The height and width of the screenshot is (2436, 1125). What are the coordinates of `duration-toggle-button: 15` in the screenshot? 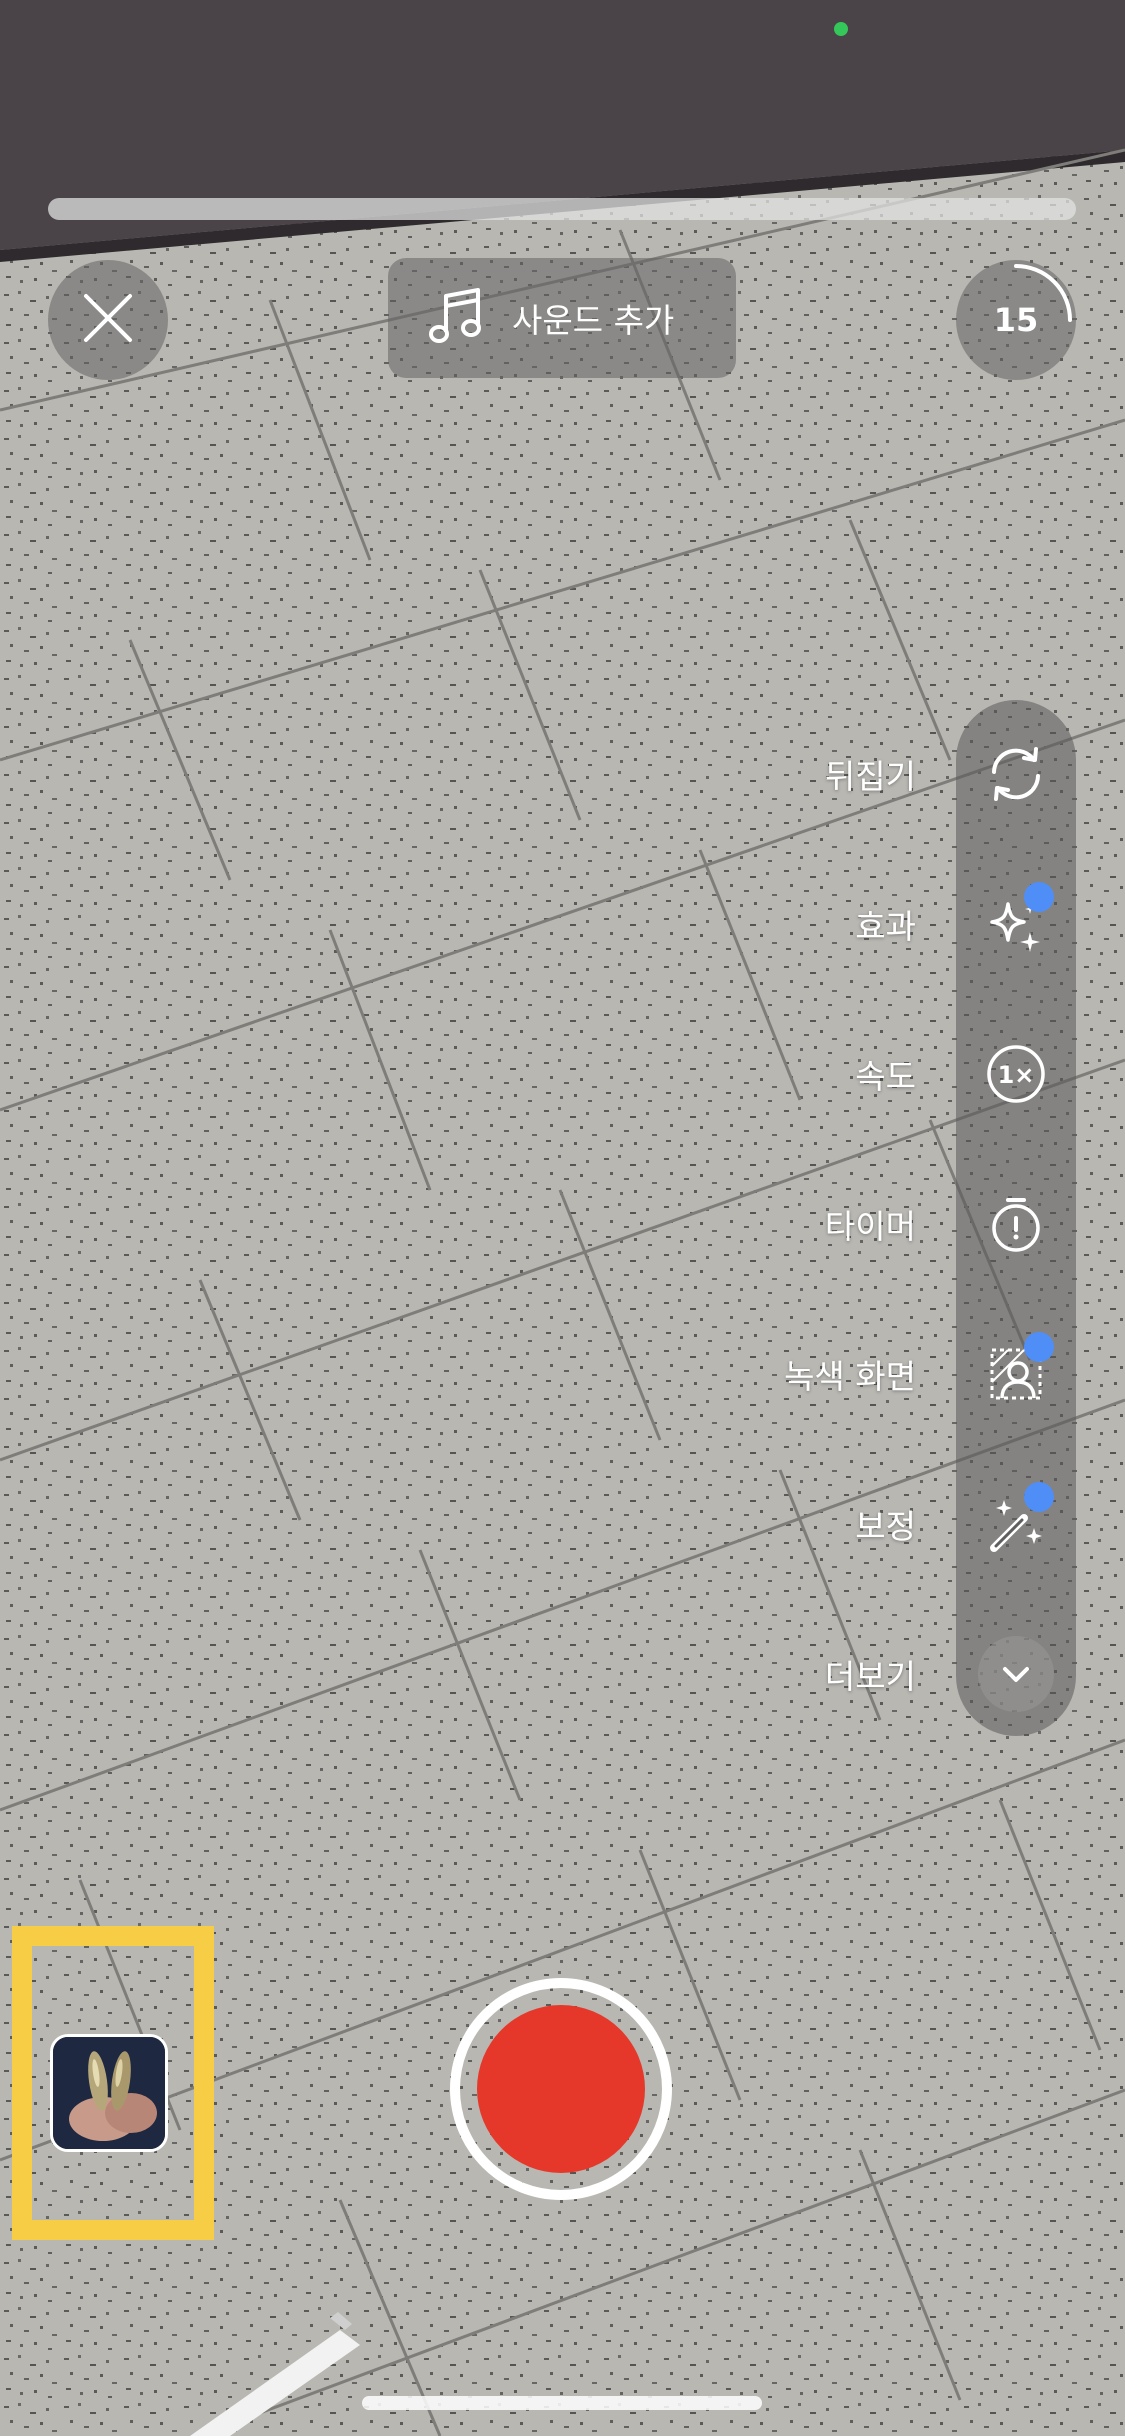 It's located at (1016, 320).